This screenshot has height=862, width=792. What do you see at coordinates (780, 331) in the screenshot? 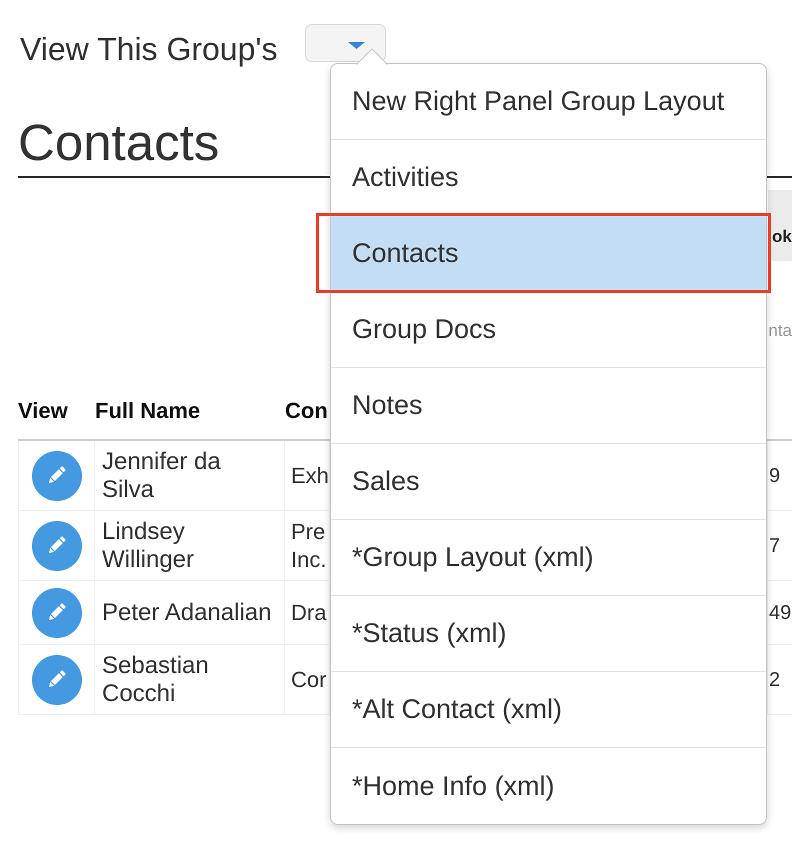
I see `caption-text: nta` at bounding box center [780, 331].